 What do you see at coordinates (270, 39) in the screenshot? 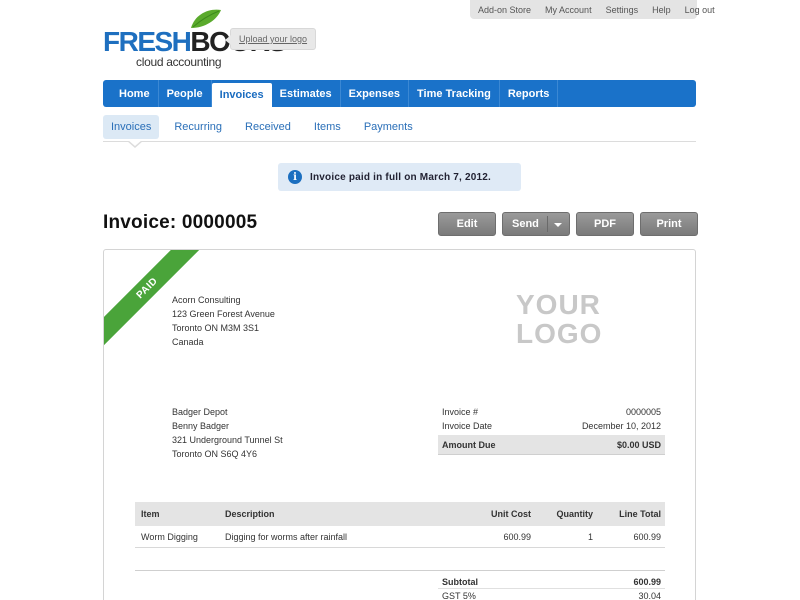
I see `upload-logo-link: Upload your logo` at bounding box center [270, 39].